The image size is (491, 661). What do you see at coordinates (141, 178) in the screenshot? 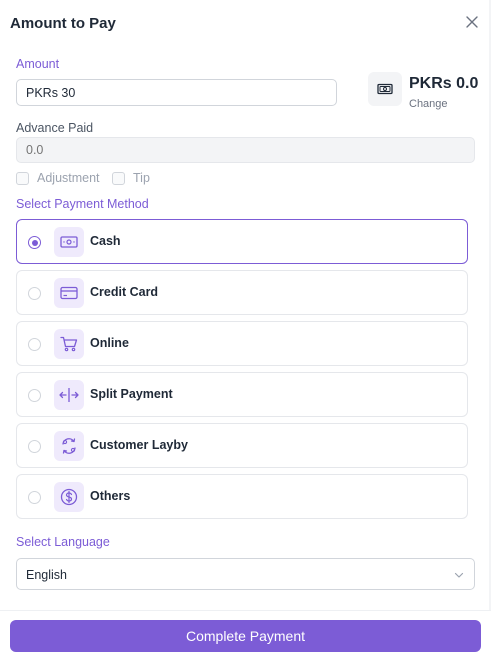
I see `tip-label: Tip` at bounding box center [141, 178].